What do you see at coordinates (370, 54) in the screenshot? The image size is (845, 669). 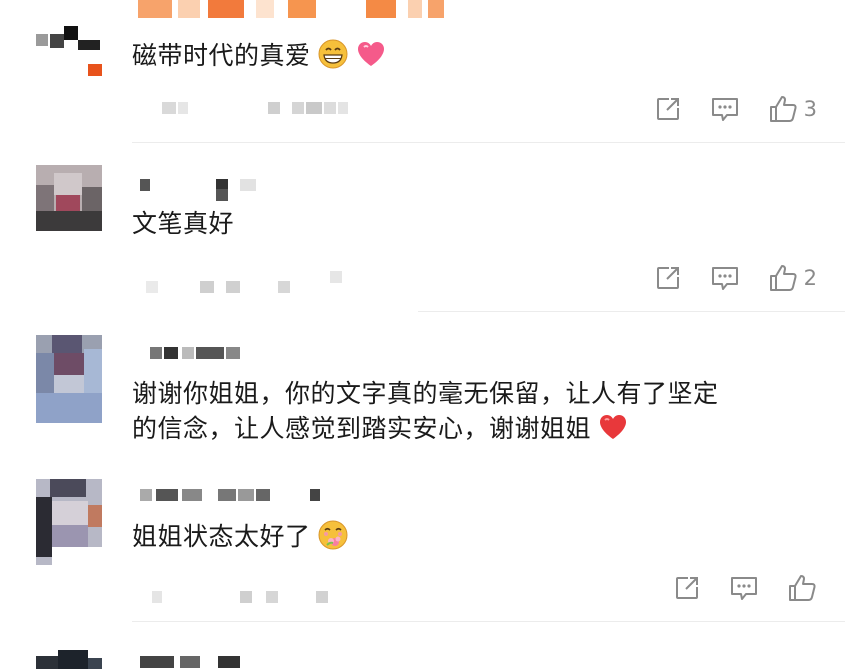 I see `heart-emoji-icon` at bounding box center [370, 54].